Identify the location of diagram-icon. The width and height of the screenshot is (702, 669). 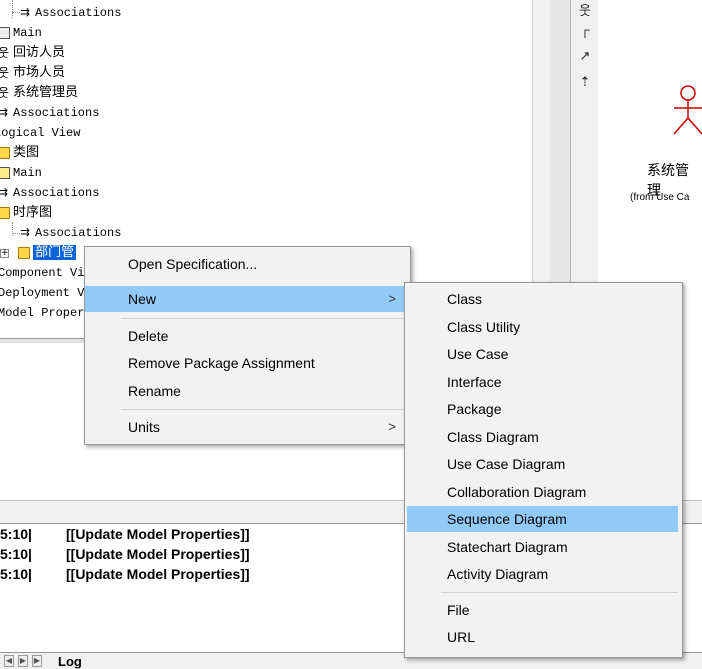
(5, 33).